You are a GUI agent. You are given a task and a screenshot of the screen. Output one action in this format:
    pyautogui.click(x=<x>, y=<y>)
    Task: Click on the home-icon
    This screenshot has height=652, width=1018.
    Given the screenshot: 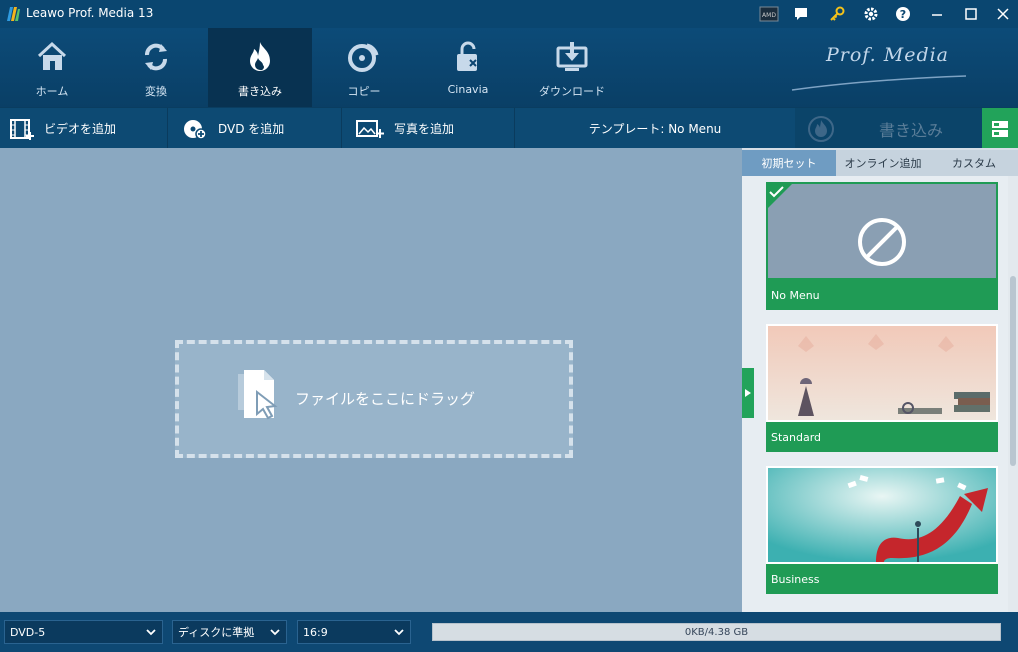 What is the action you would take?
    pyautogui.click(x=52, y=55)
    